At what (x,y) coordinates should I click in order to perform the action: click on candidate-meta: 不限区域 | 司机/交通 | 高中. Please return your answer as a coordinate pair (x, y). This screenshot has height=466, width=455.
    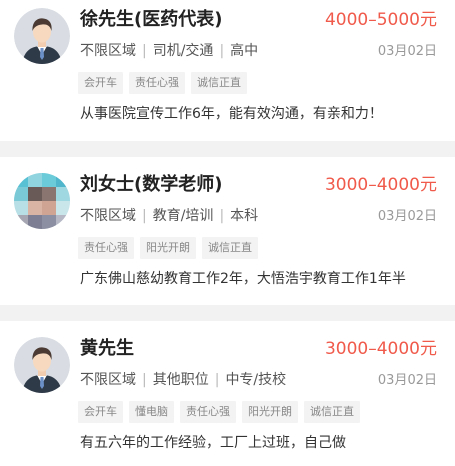
    Looking at the image, I should click on (169, 51).